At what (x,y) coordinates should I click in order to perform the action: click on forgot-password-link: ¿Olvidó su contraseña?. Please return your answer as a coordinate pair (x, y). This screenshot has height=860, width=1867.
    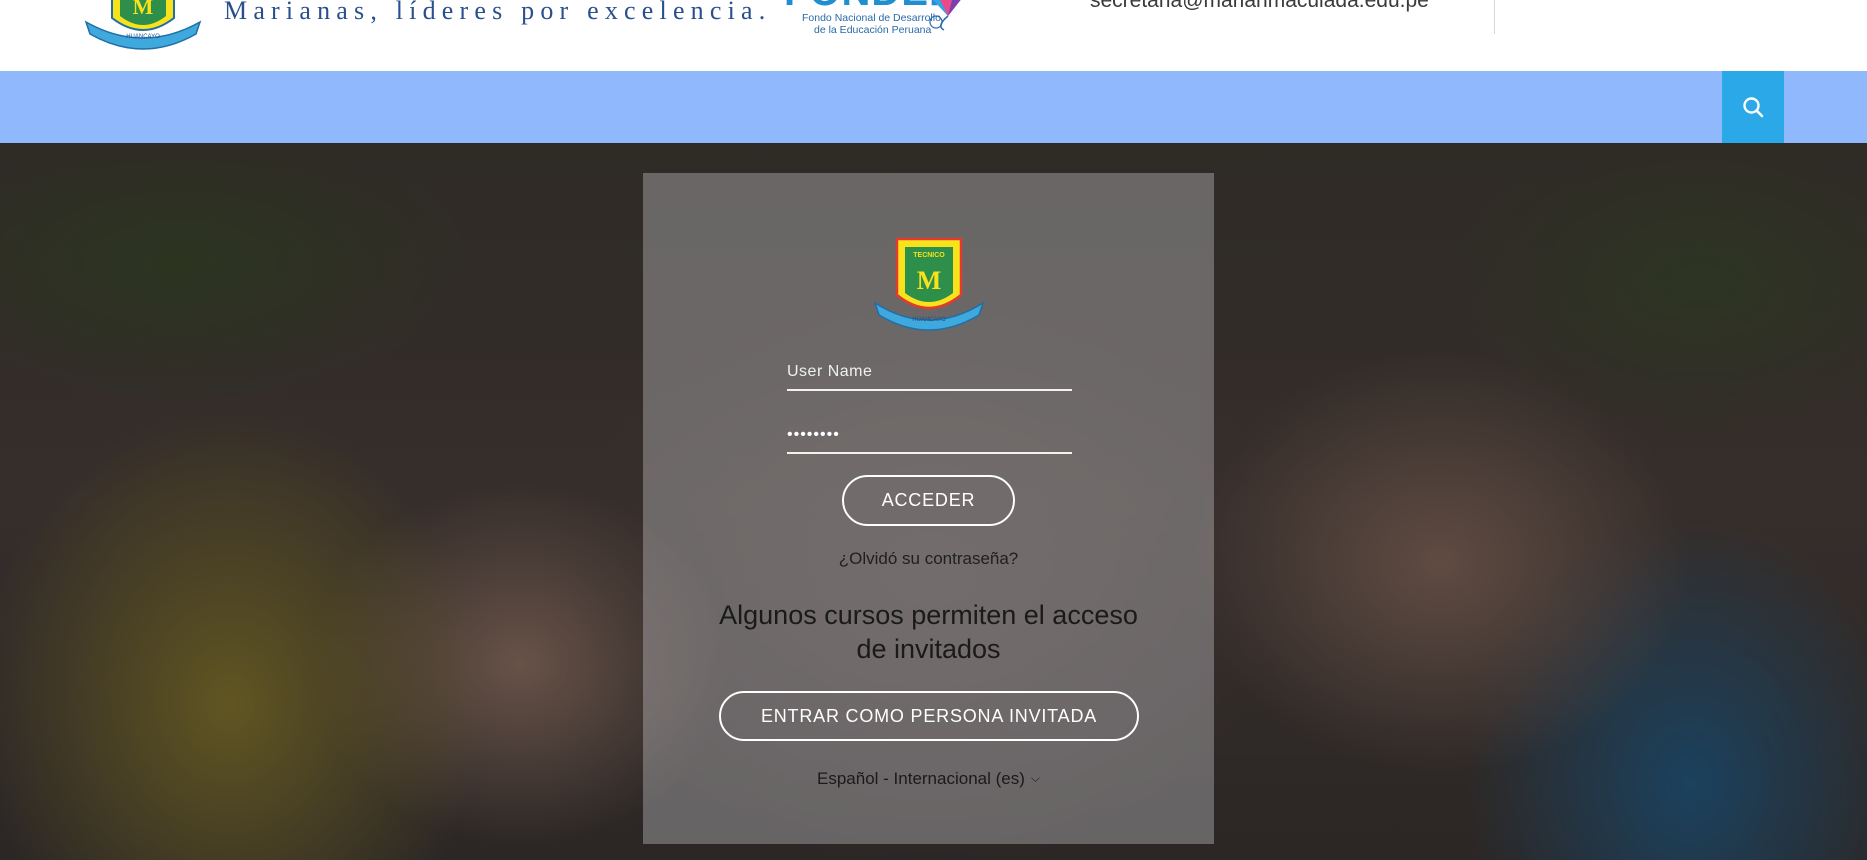
    Looking at the image, I should click on (928, 559).